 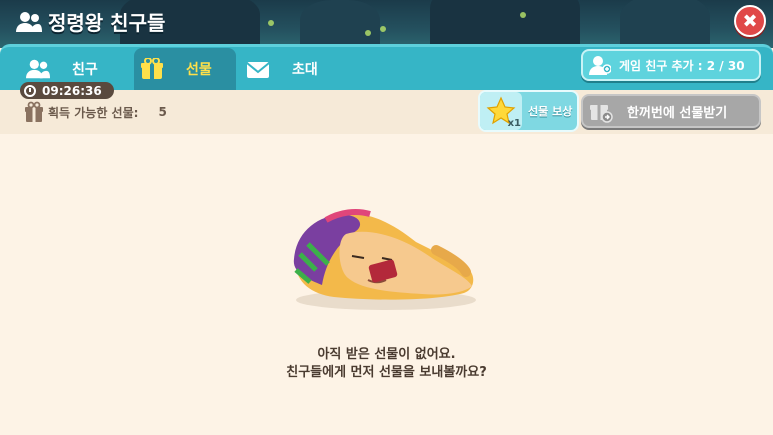 I want to click on close-button: ✖, so click(x=750, y=21).